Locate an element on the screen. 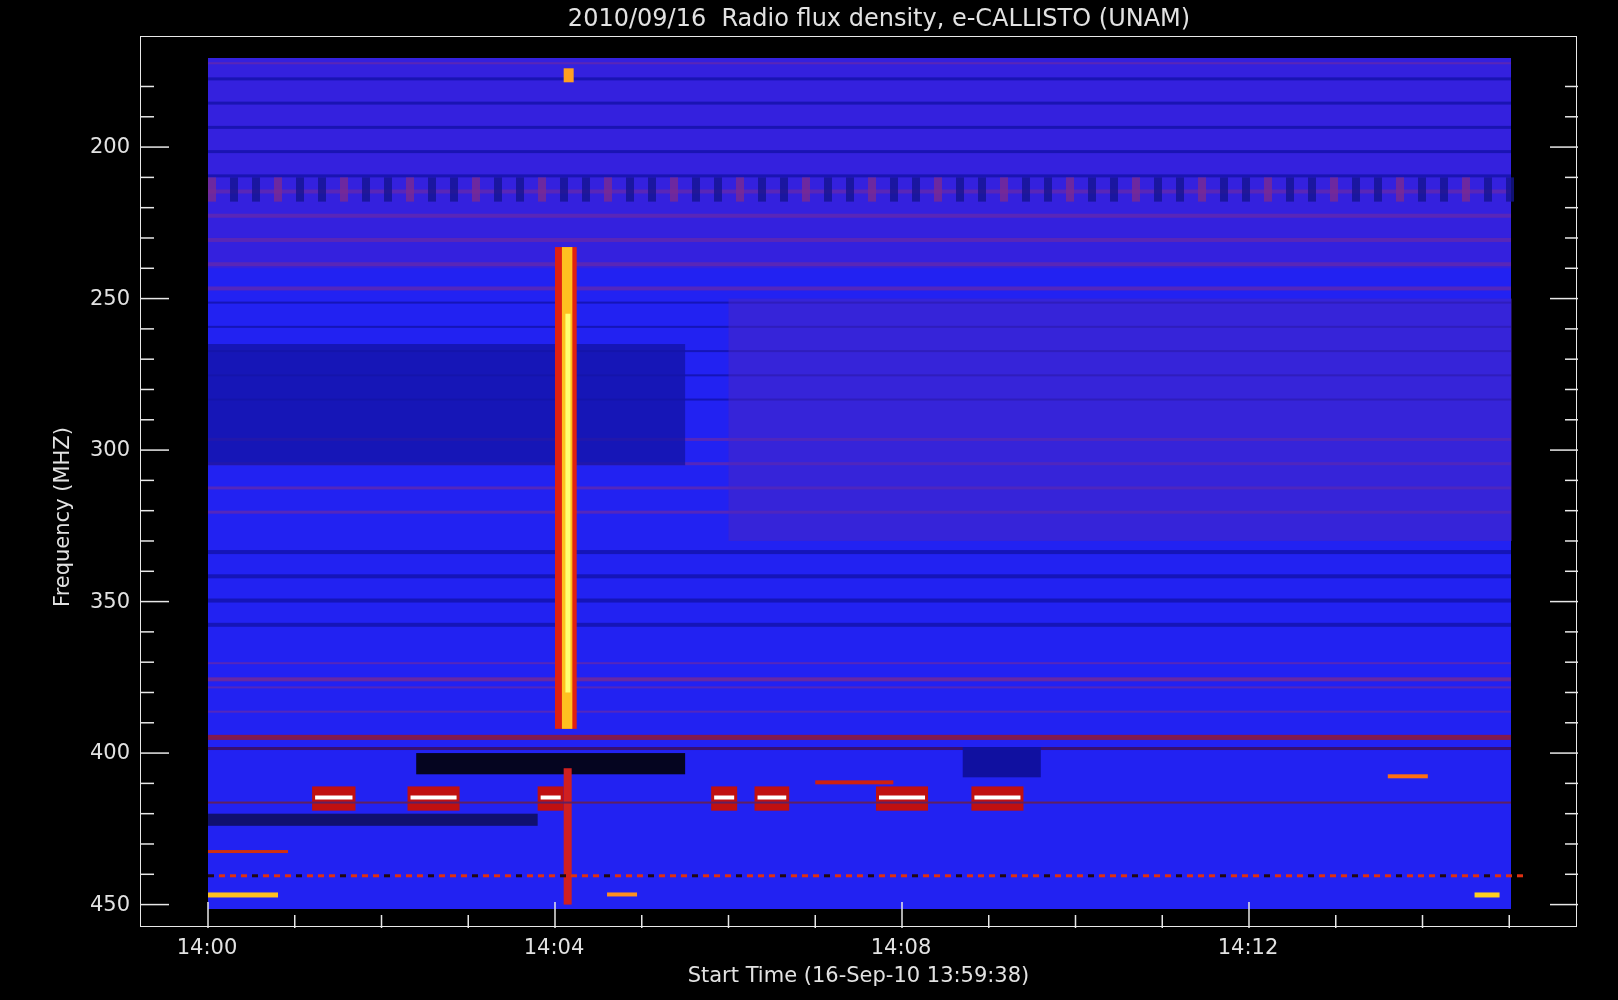 This screenshot has height=1000, width=1618. y-tick-label: 200 is located at coordinates (109, 146).